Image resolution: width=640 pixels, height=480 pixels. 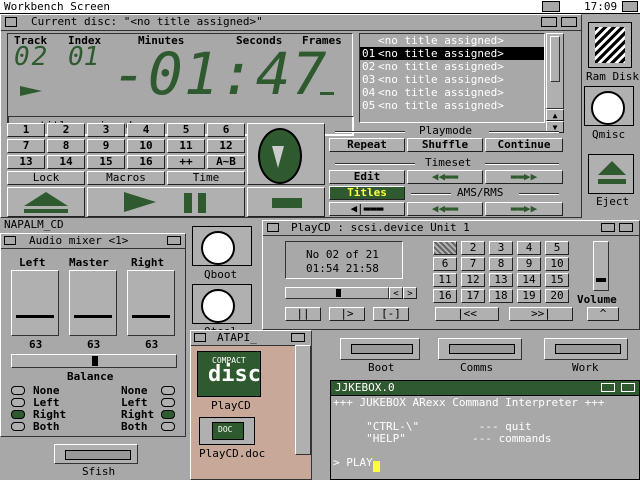 I want to click on close-gadget, so click(x=11, y=22).